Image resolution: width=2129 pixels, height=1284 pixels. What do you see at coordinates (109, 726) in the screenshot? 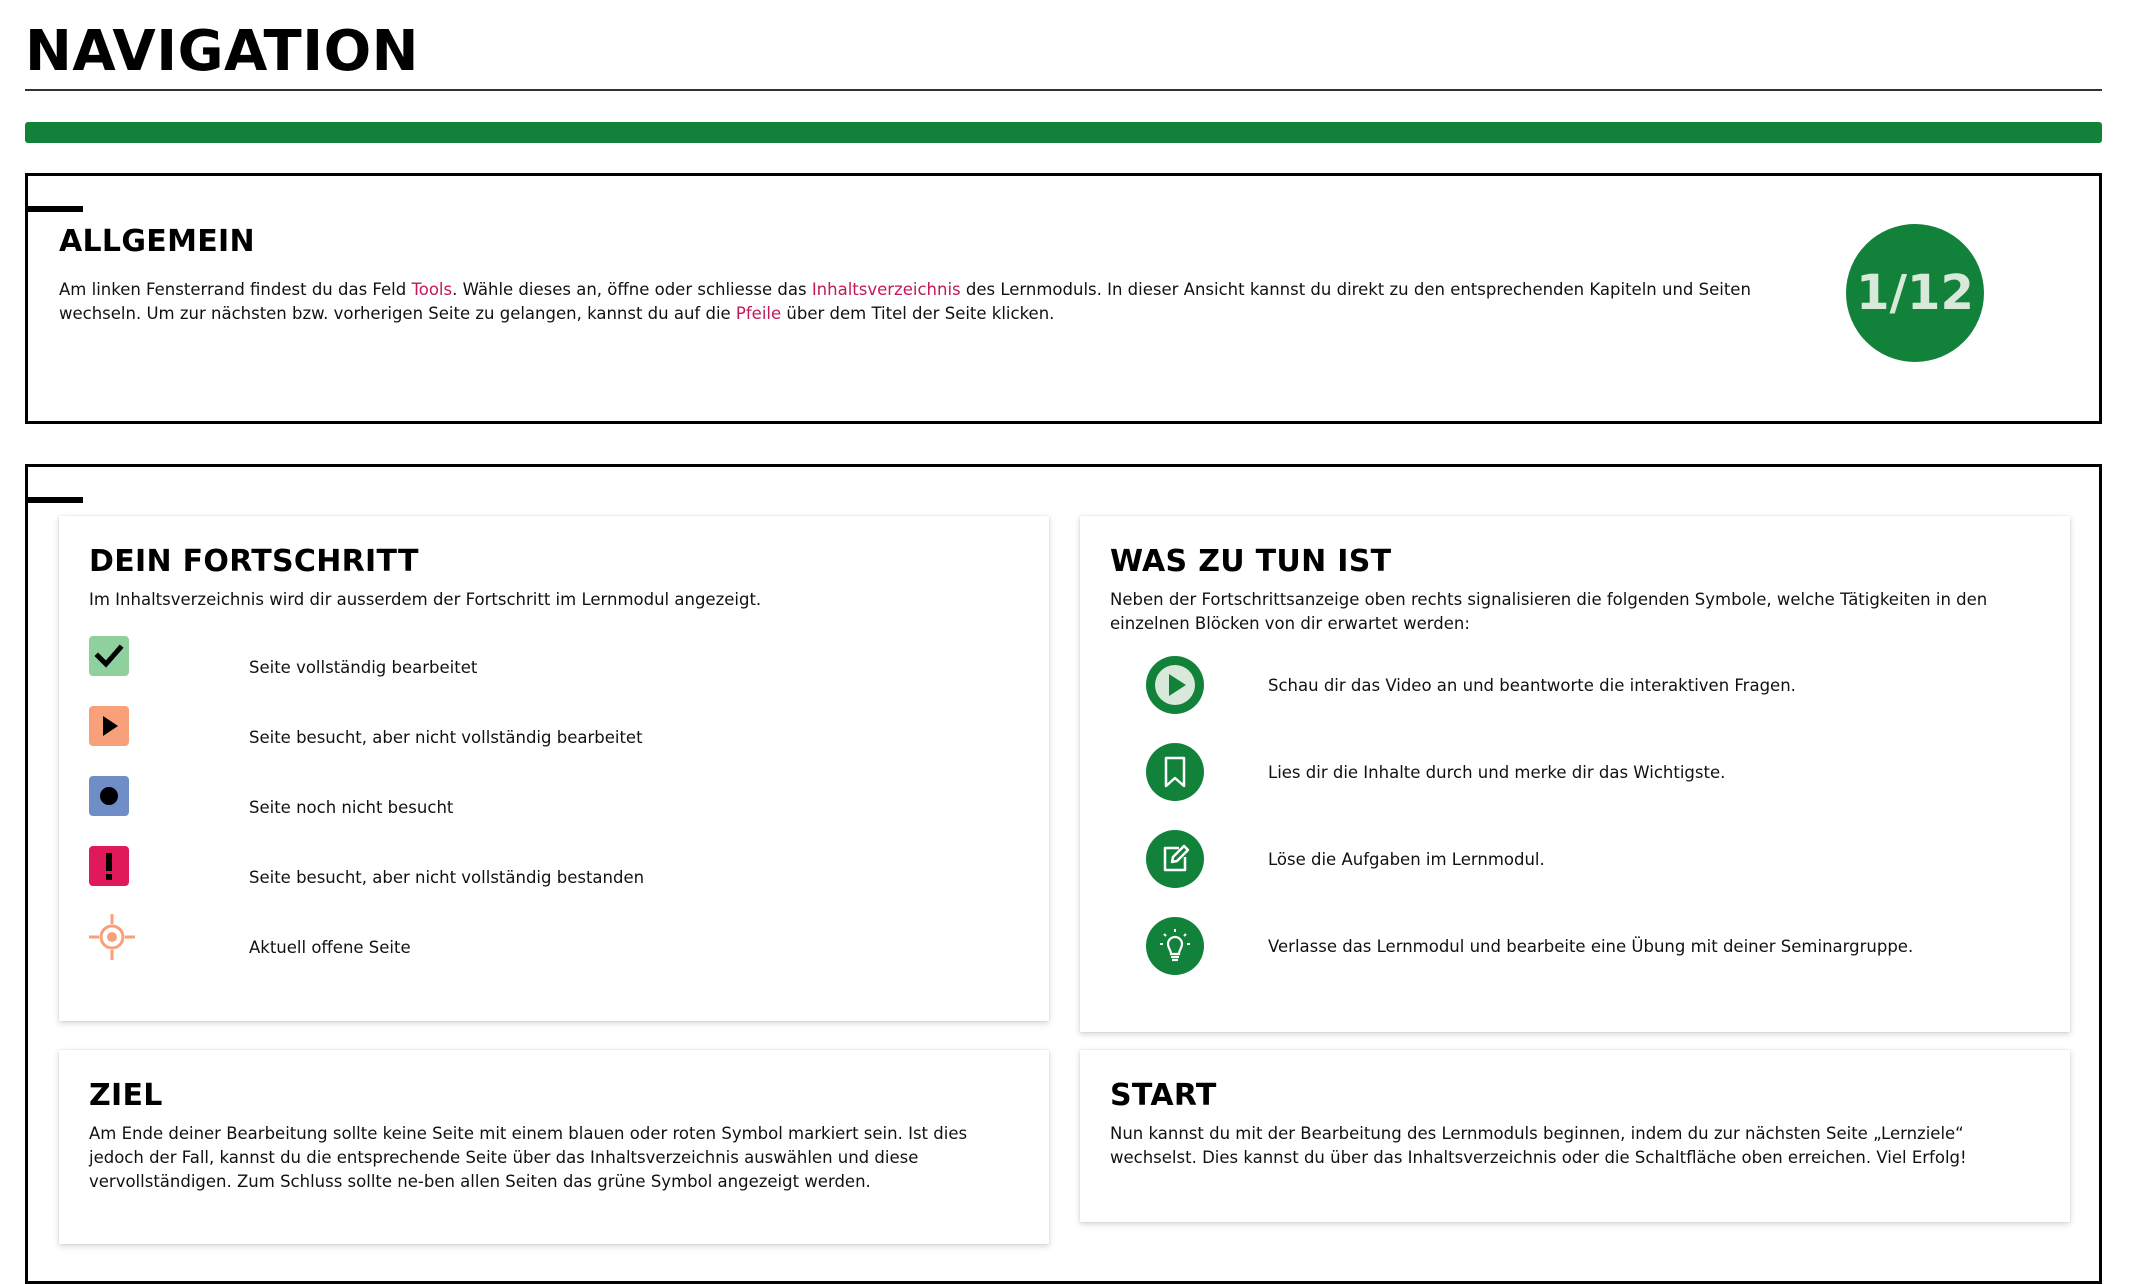
I see `play-icon` at bounding box center [109, 726].